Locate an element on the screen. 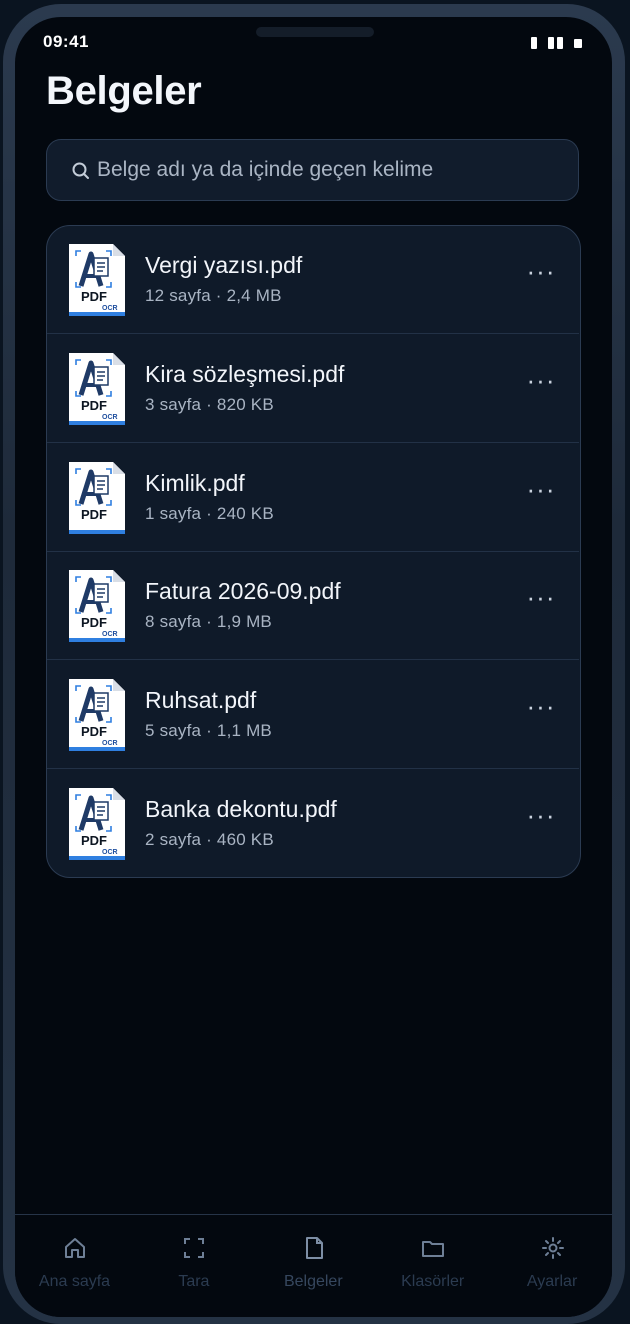 Image resolution: width=630 pixels, height=1324 pixels. signal-icon is located at coordinates (534, 43).